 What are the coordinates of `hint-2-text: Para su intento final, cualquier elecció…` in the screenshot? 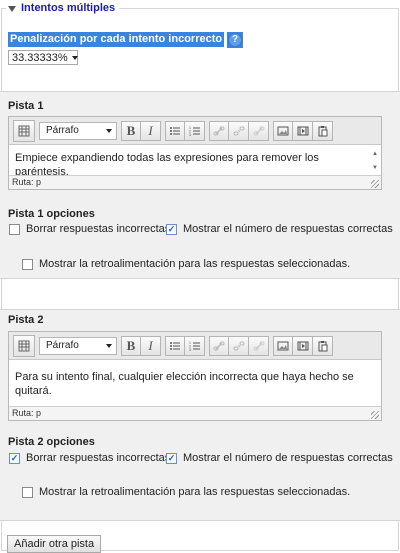 It's located at (184, 384).